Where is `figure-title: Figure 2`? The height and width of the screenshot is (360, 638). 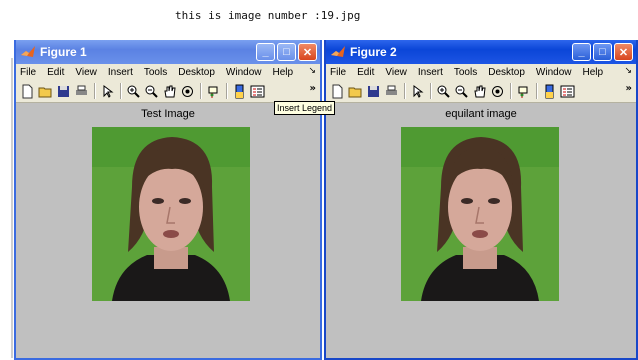
figure-title: Figure 2 is located at coordinates (373, 52).